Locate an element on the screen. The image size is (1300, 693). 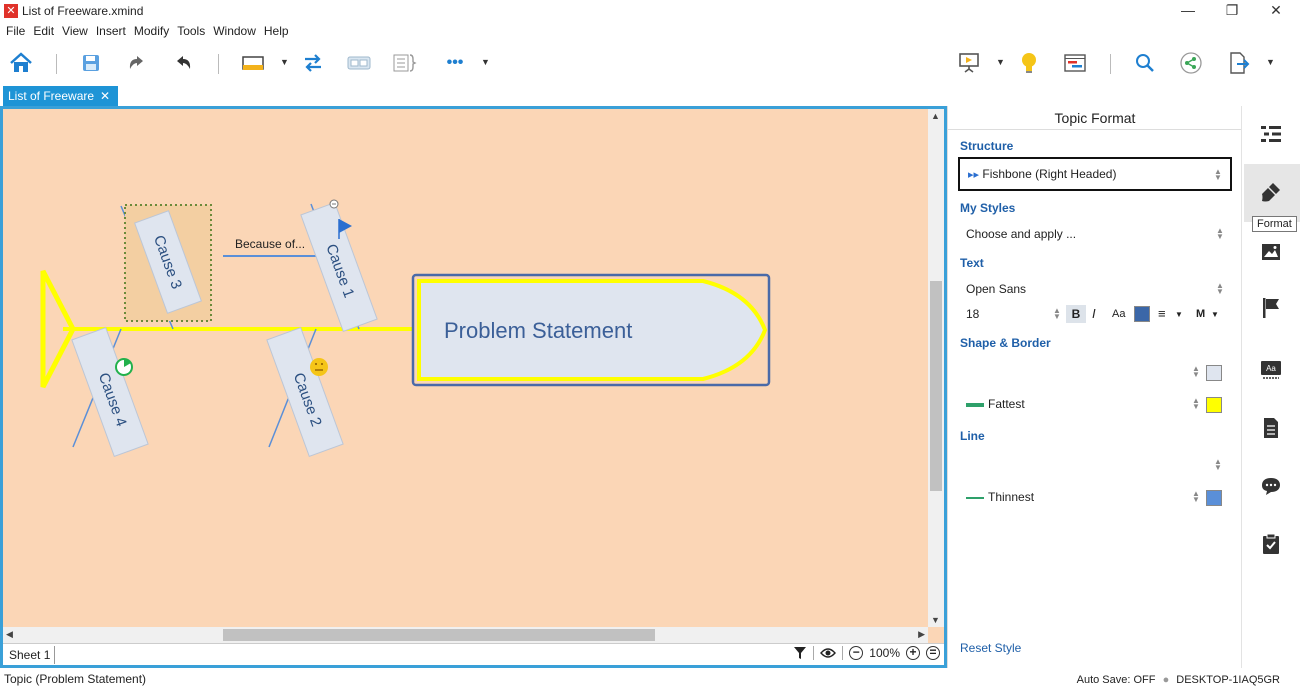
line-shape-updown-icon: ▲ ▼ is located at coordinates (1218, 464).